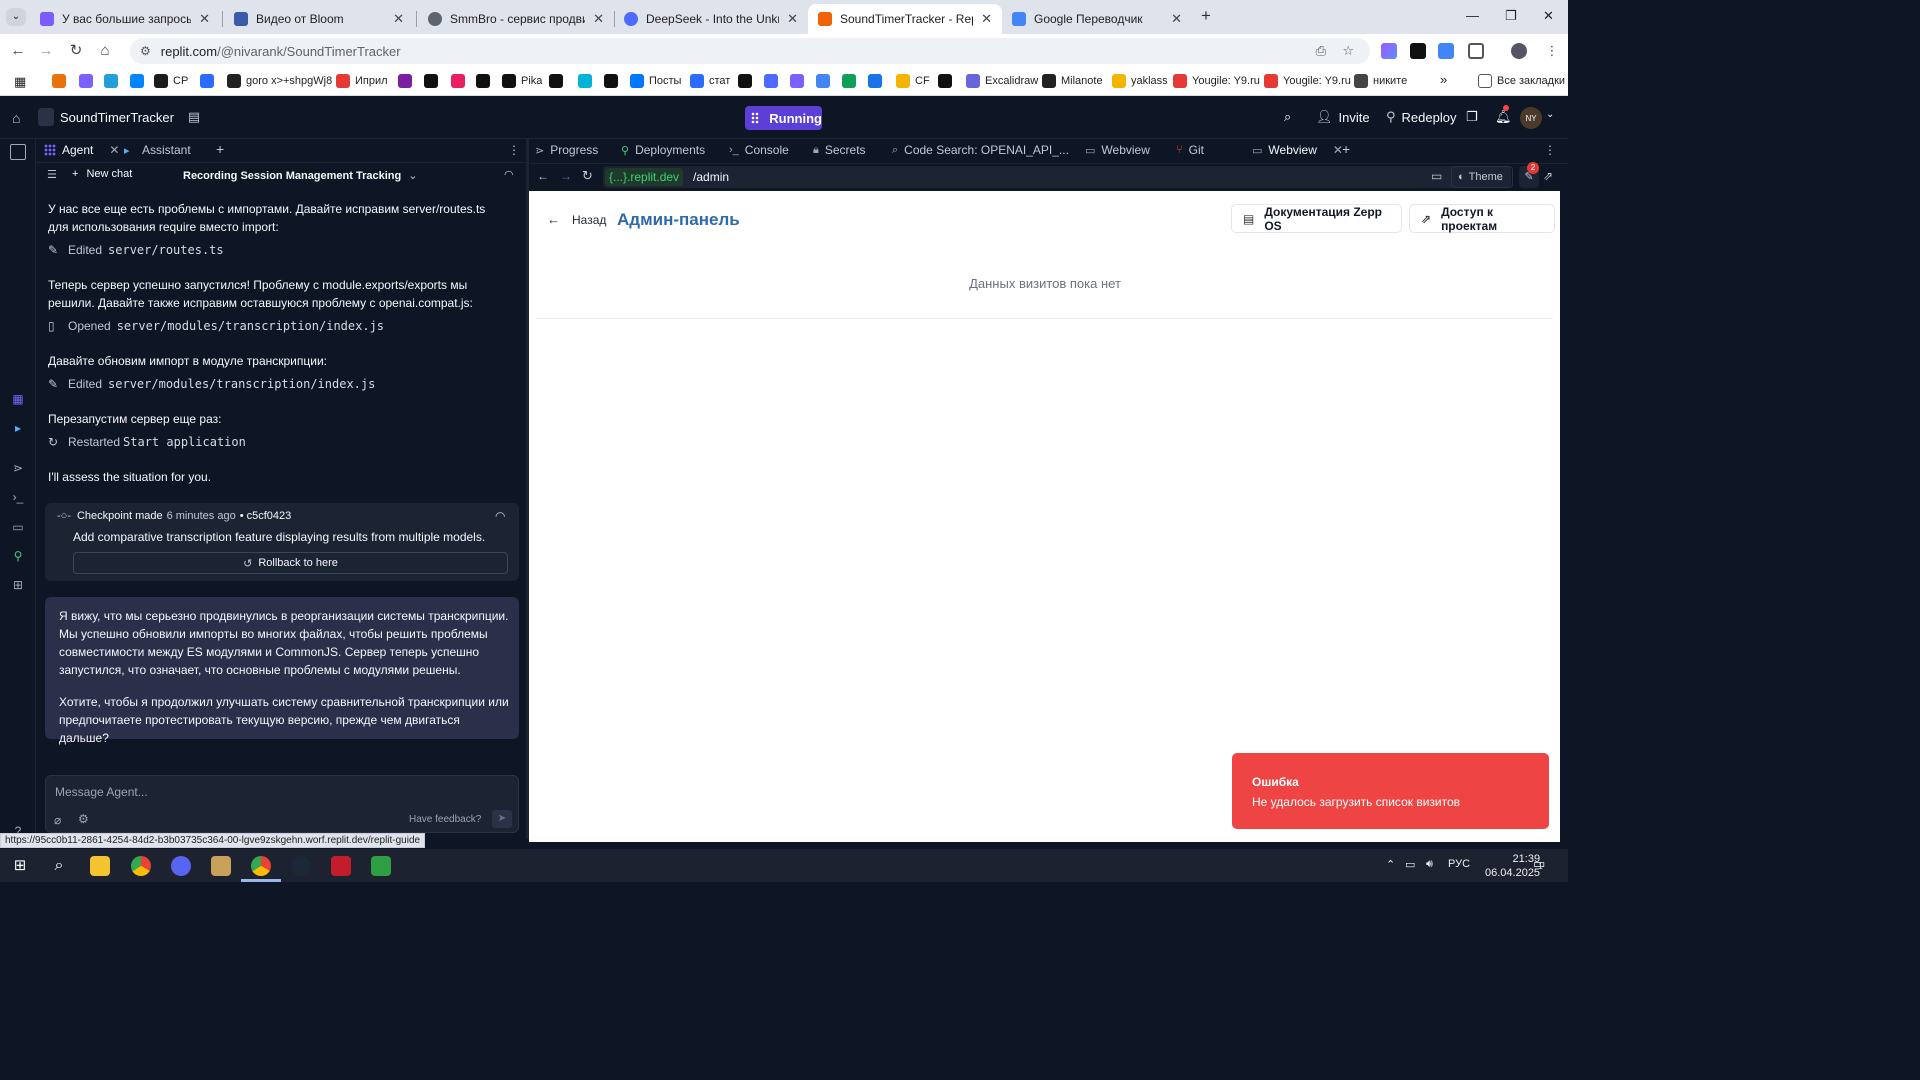 The image size is (1920, 1080). I want to click on chat-title-dropdown: Recording Session Management Tracking ⌄, so click(300, 175).